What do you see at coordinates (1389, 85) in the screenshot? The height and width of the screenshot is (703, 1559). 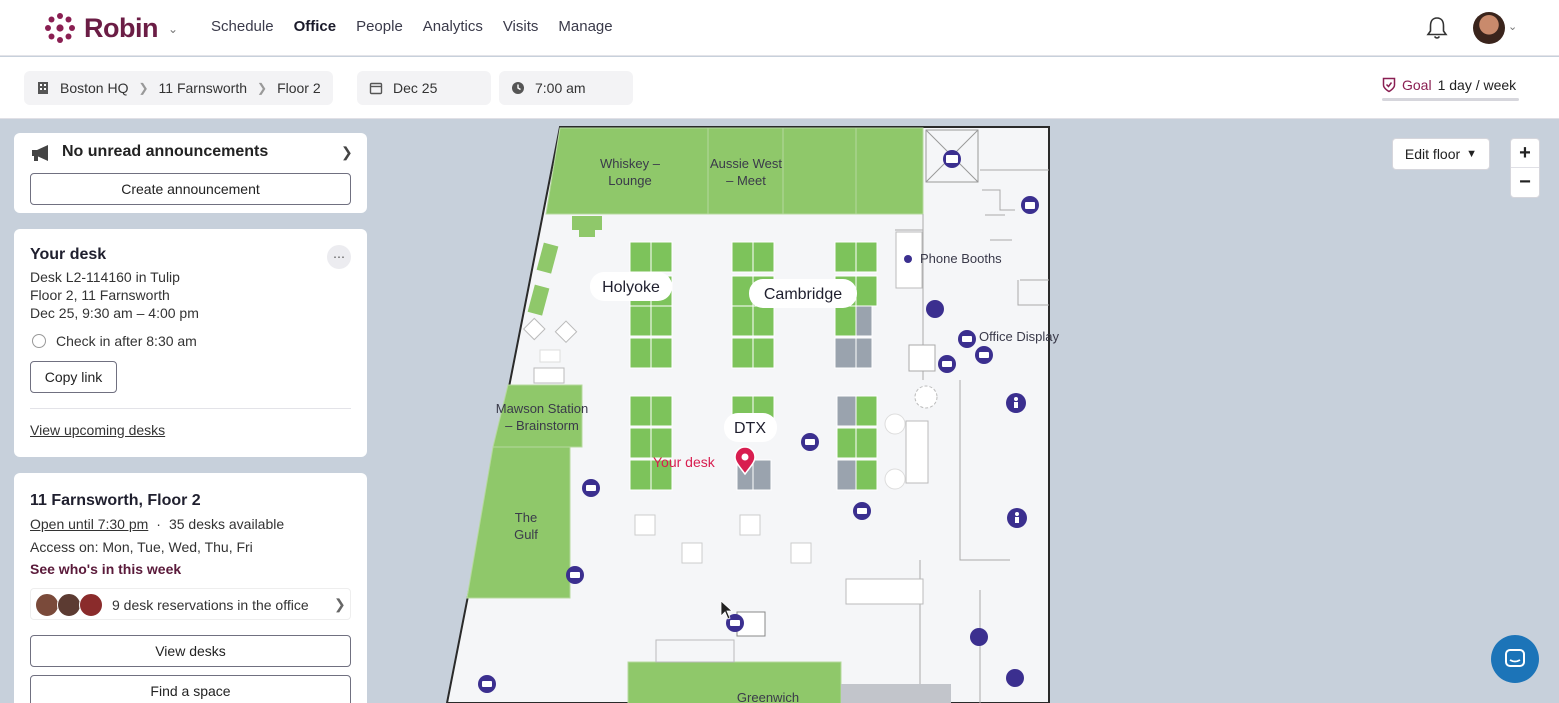 I see `shield-check-icon` at bounding box center [1389, 85].